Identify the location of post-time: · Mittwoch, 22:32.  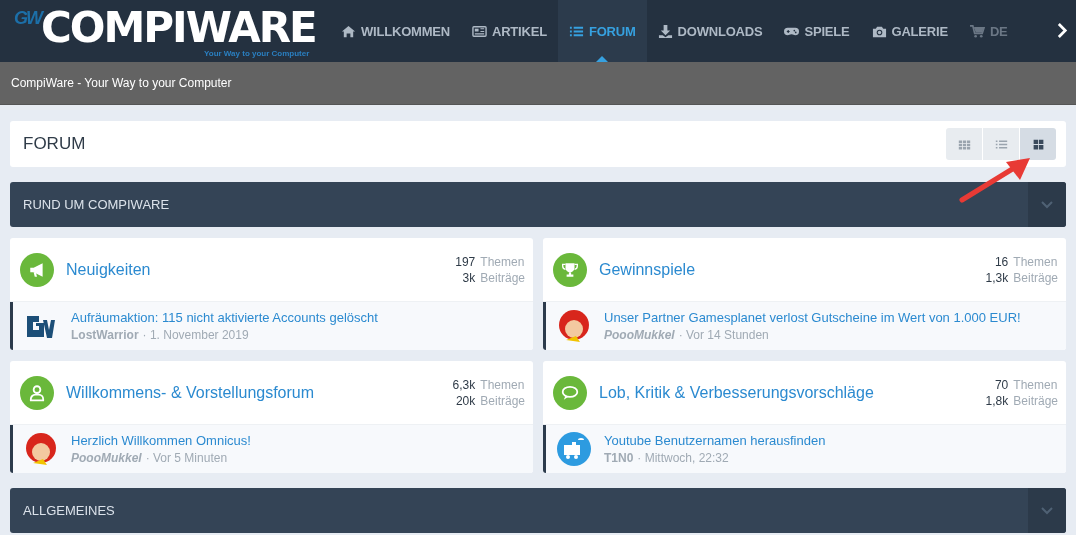
(683, 458).